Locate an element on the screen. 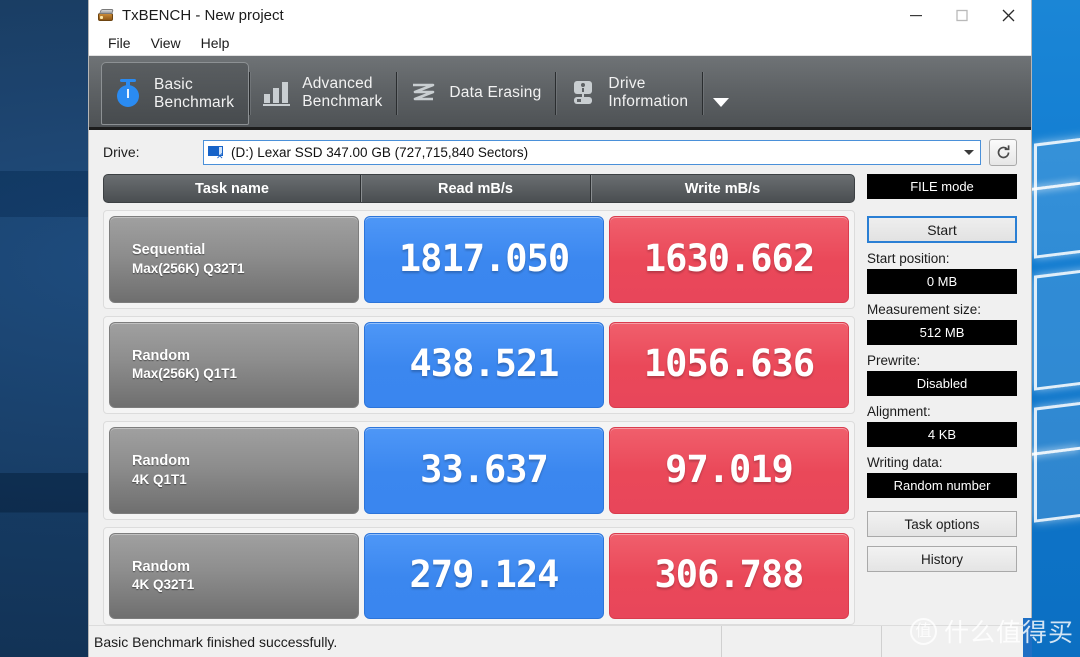  table-row: Random 4K Q1T1 33.637 97.019 is located at coordinates (479, 470).